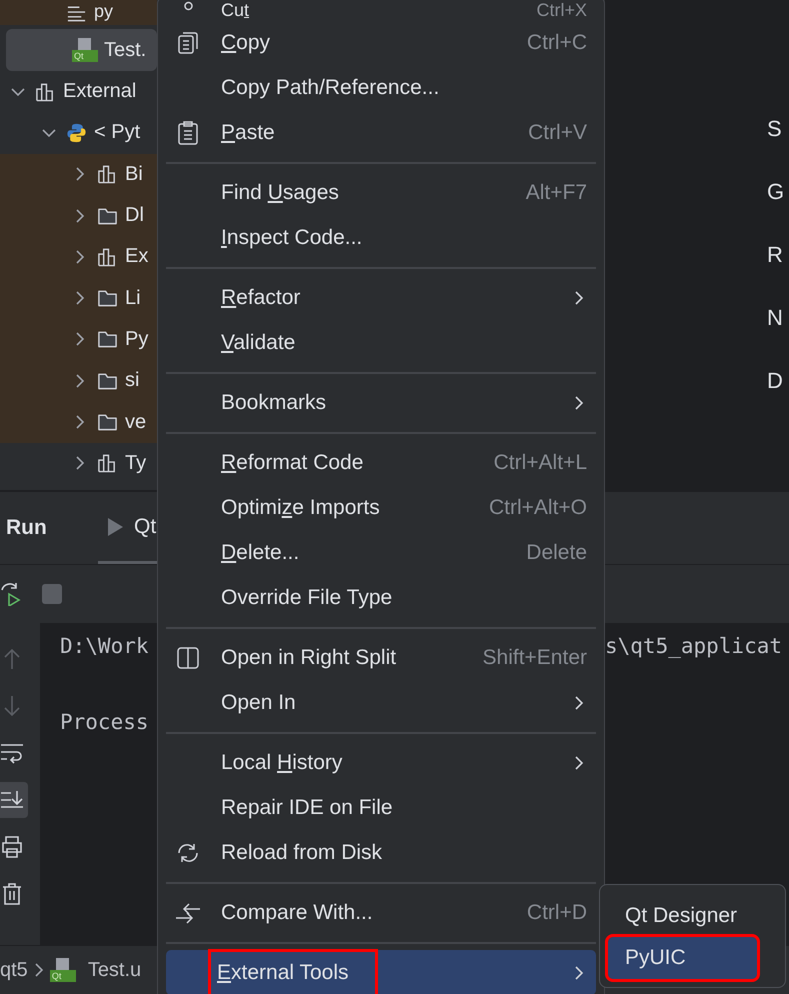 Image resolution: width=789 pixels, height=994 pixels. I want to click on tree-label: py, so click(104, 11).